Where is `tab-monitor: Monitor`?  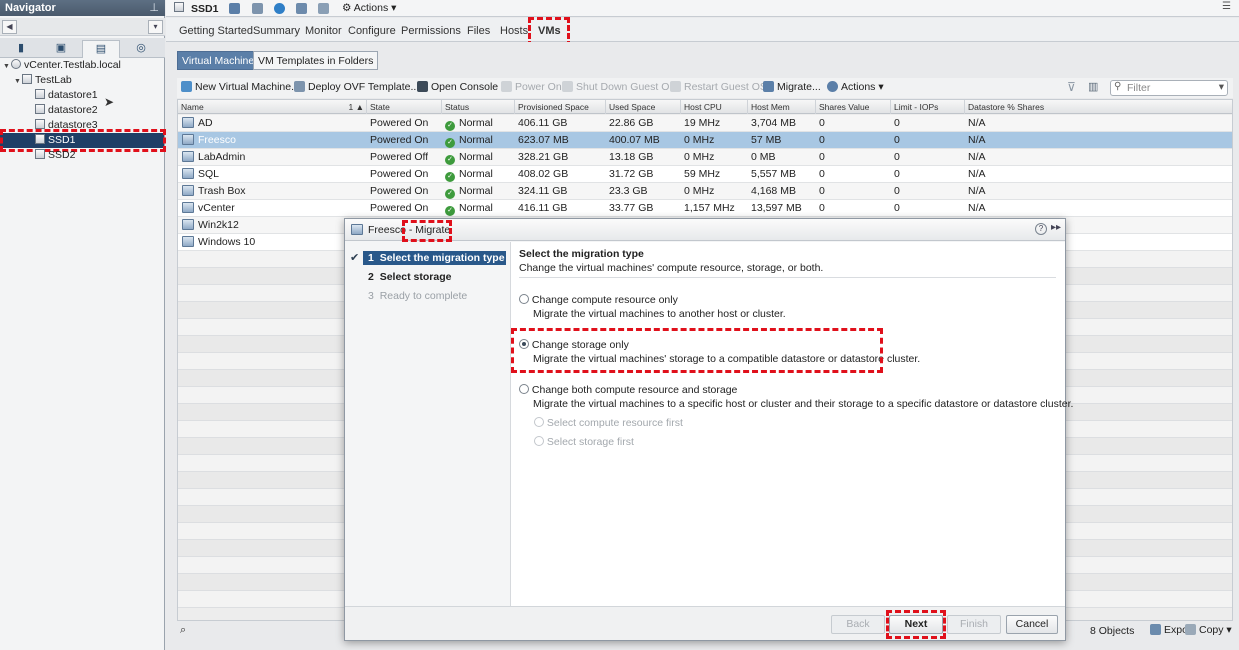 tab-monitor: Monitor is located at coordinates (323, 31).